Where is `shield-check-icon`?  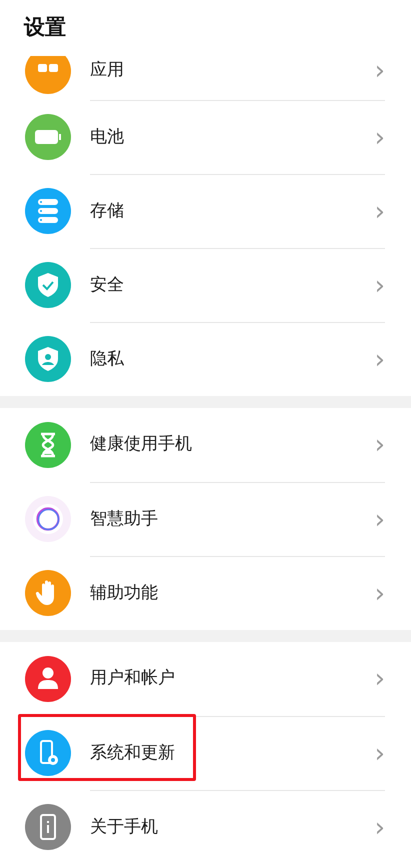
shield-check-icon is located at coordinates (48, 285).